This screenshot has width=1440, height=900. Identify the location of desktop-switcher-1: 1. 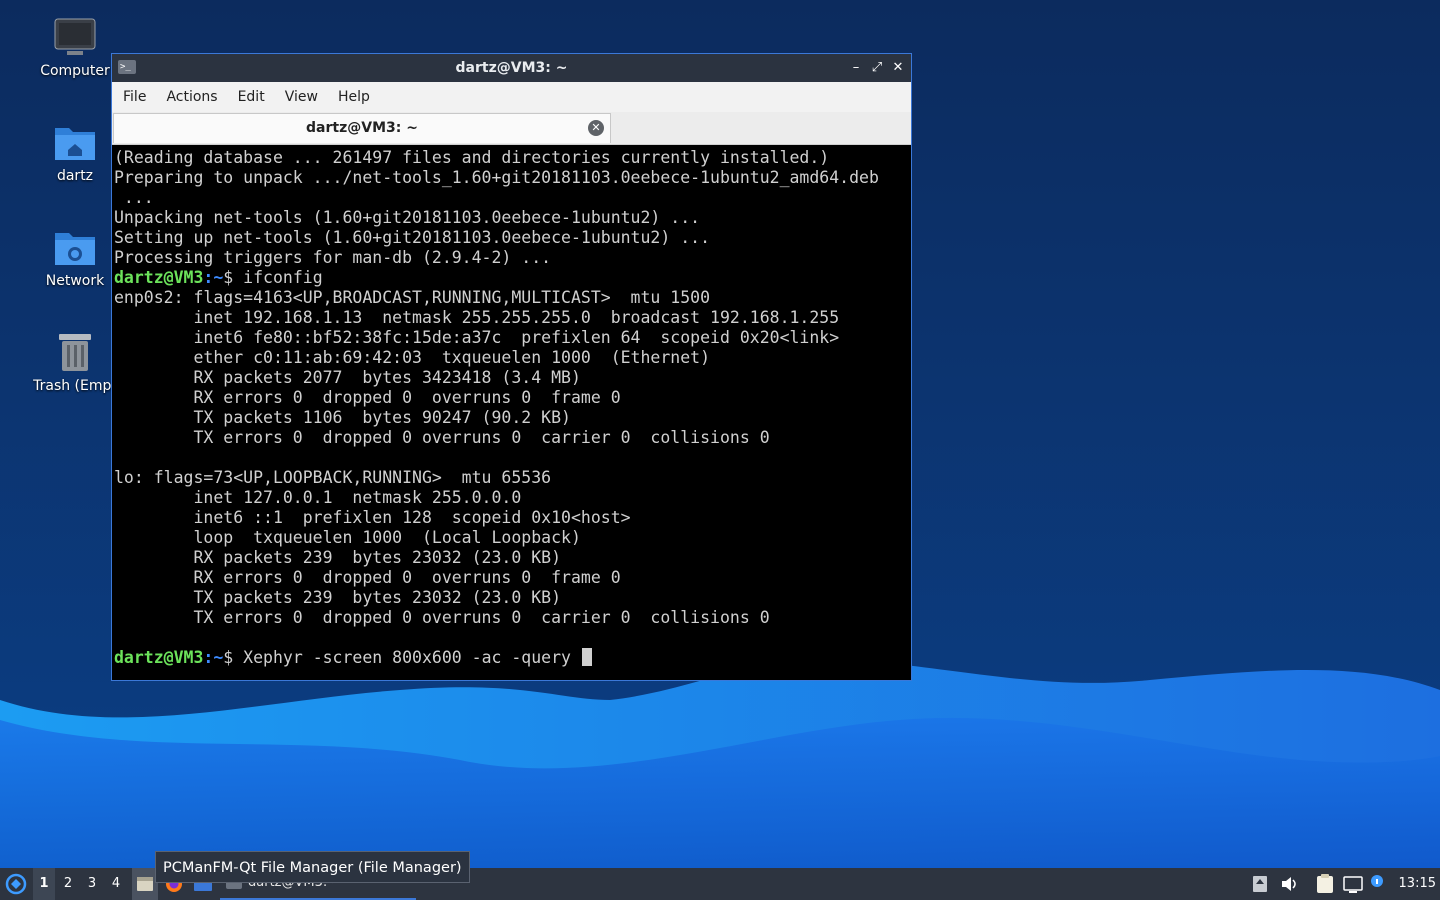
(44, 884).